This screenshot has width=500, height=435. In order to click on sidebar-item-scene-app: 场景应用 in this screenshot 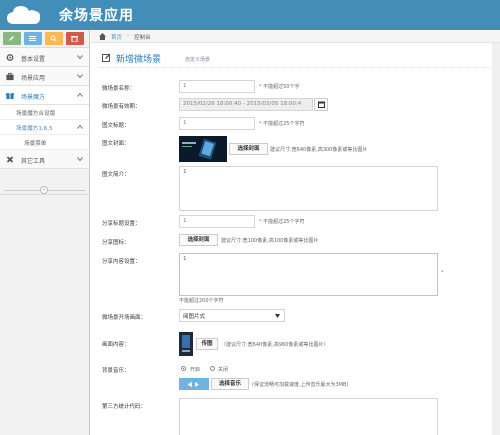, I will do `click(44, 76)`.